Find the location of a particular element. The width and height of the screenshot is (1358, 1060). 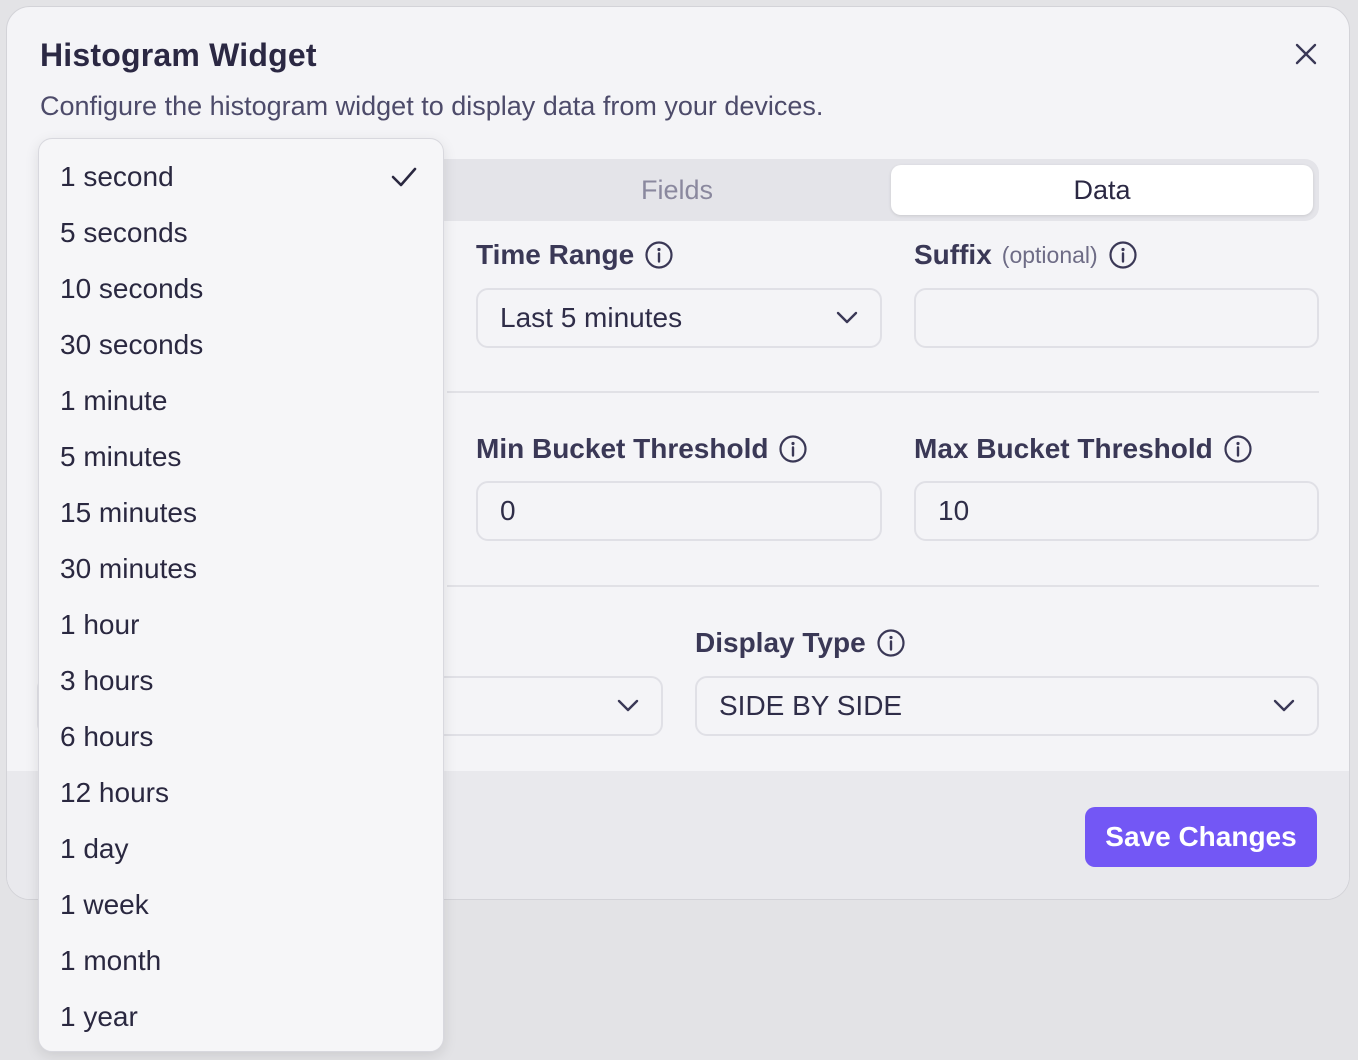

option-label: 5 minutes is located at coordinates (121, 456).